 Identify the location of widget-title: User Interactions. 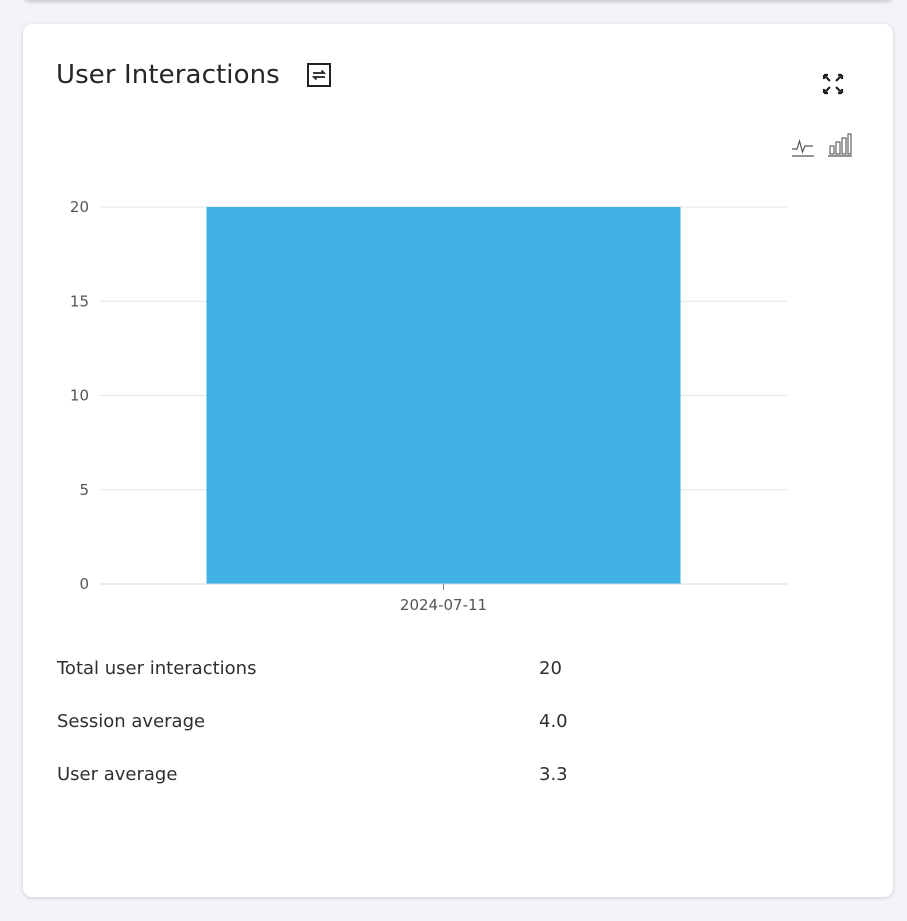
(168, 75).